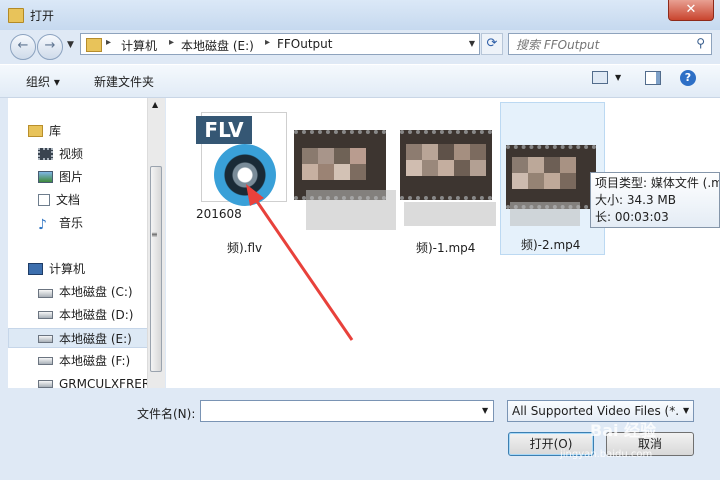 The width and height of the screenshot is (720, 480). What do you see at coordinates (255, 195) in the screenshot?
I see `arrow-head` at bounding box center [255, 195].